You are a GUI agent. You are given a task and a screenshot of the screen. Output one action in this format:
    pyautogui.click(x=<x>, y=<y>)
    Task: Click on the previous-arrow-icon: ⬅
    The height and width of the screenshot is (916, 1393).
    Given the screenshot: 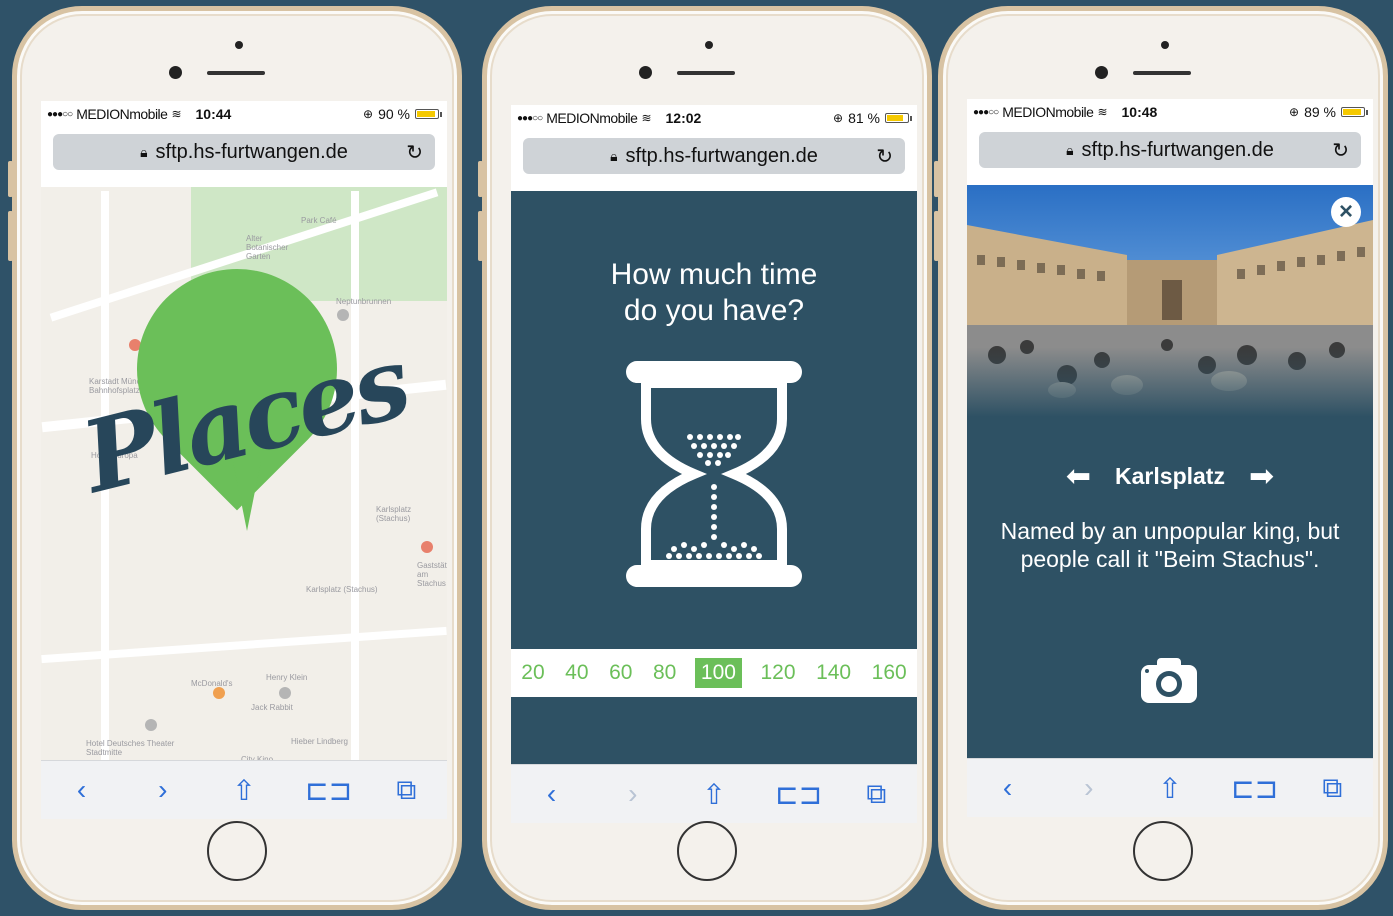 What is the action you would take?
    pyautogui.click(x=1078, y=476)
    